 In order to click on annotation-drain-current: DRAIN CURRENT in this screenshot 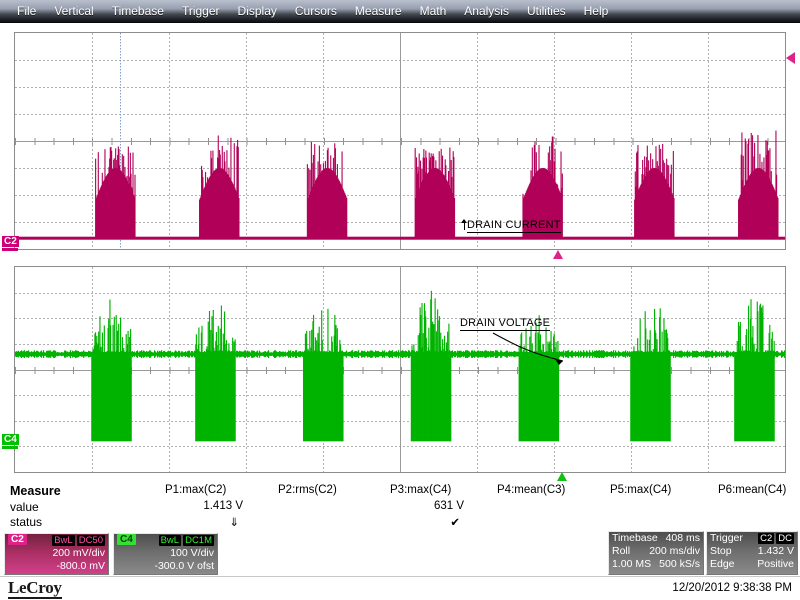, I will do `click(514, 226)`.